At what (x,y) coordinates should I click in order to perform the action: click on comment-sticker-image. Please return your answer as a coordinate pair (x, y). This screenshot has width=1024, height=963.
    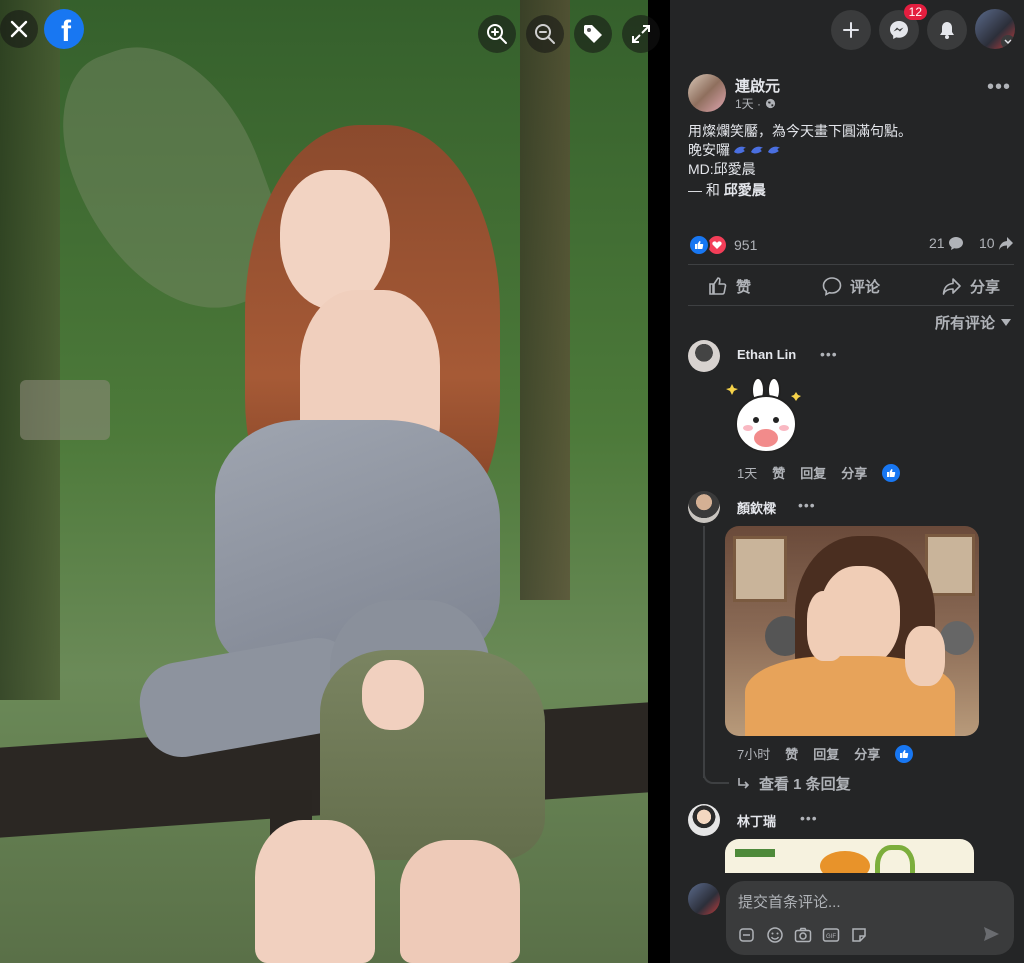
    Looking at the image, I should click on (849, 856).